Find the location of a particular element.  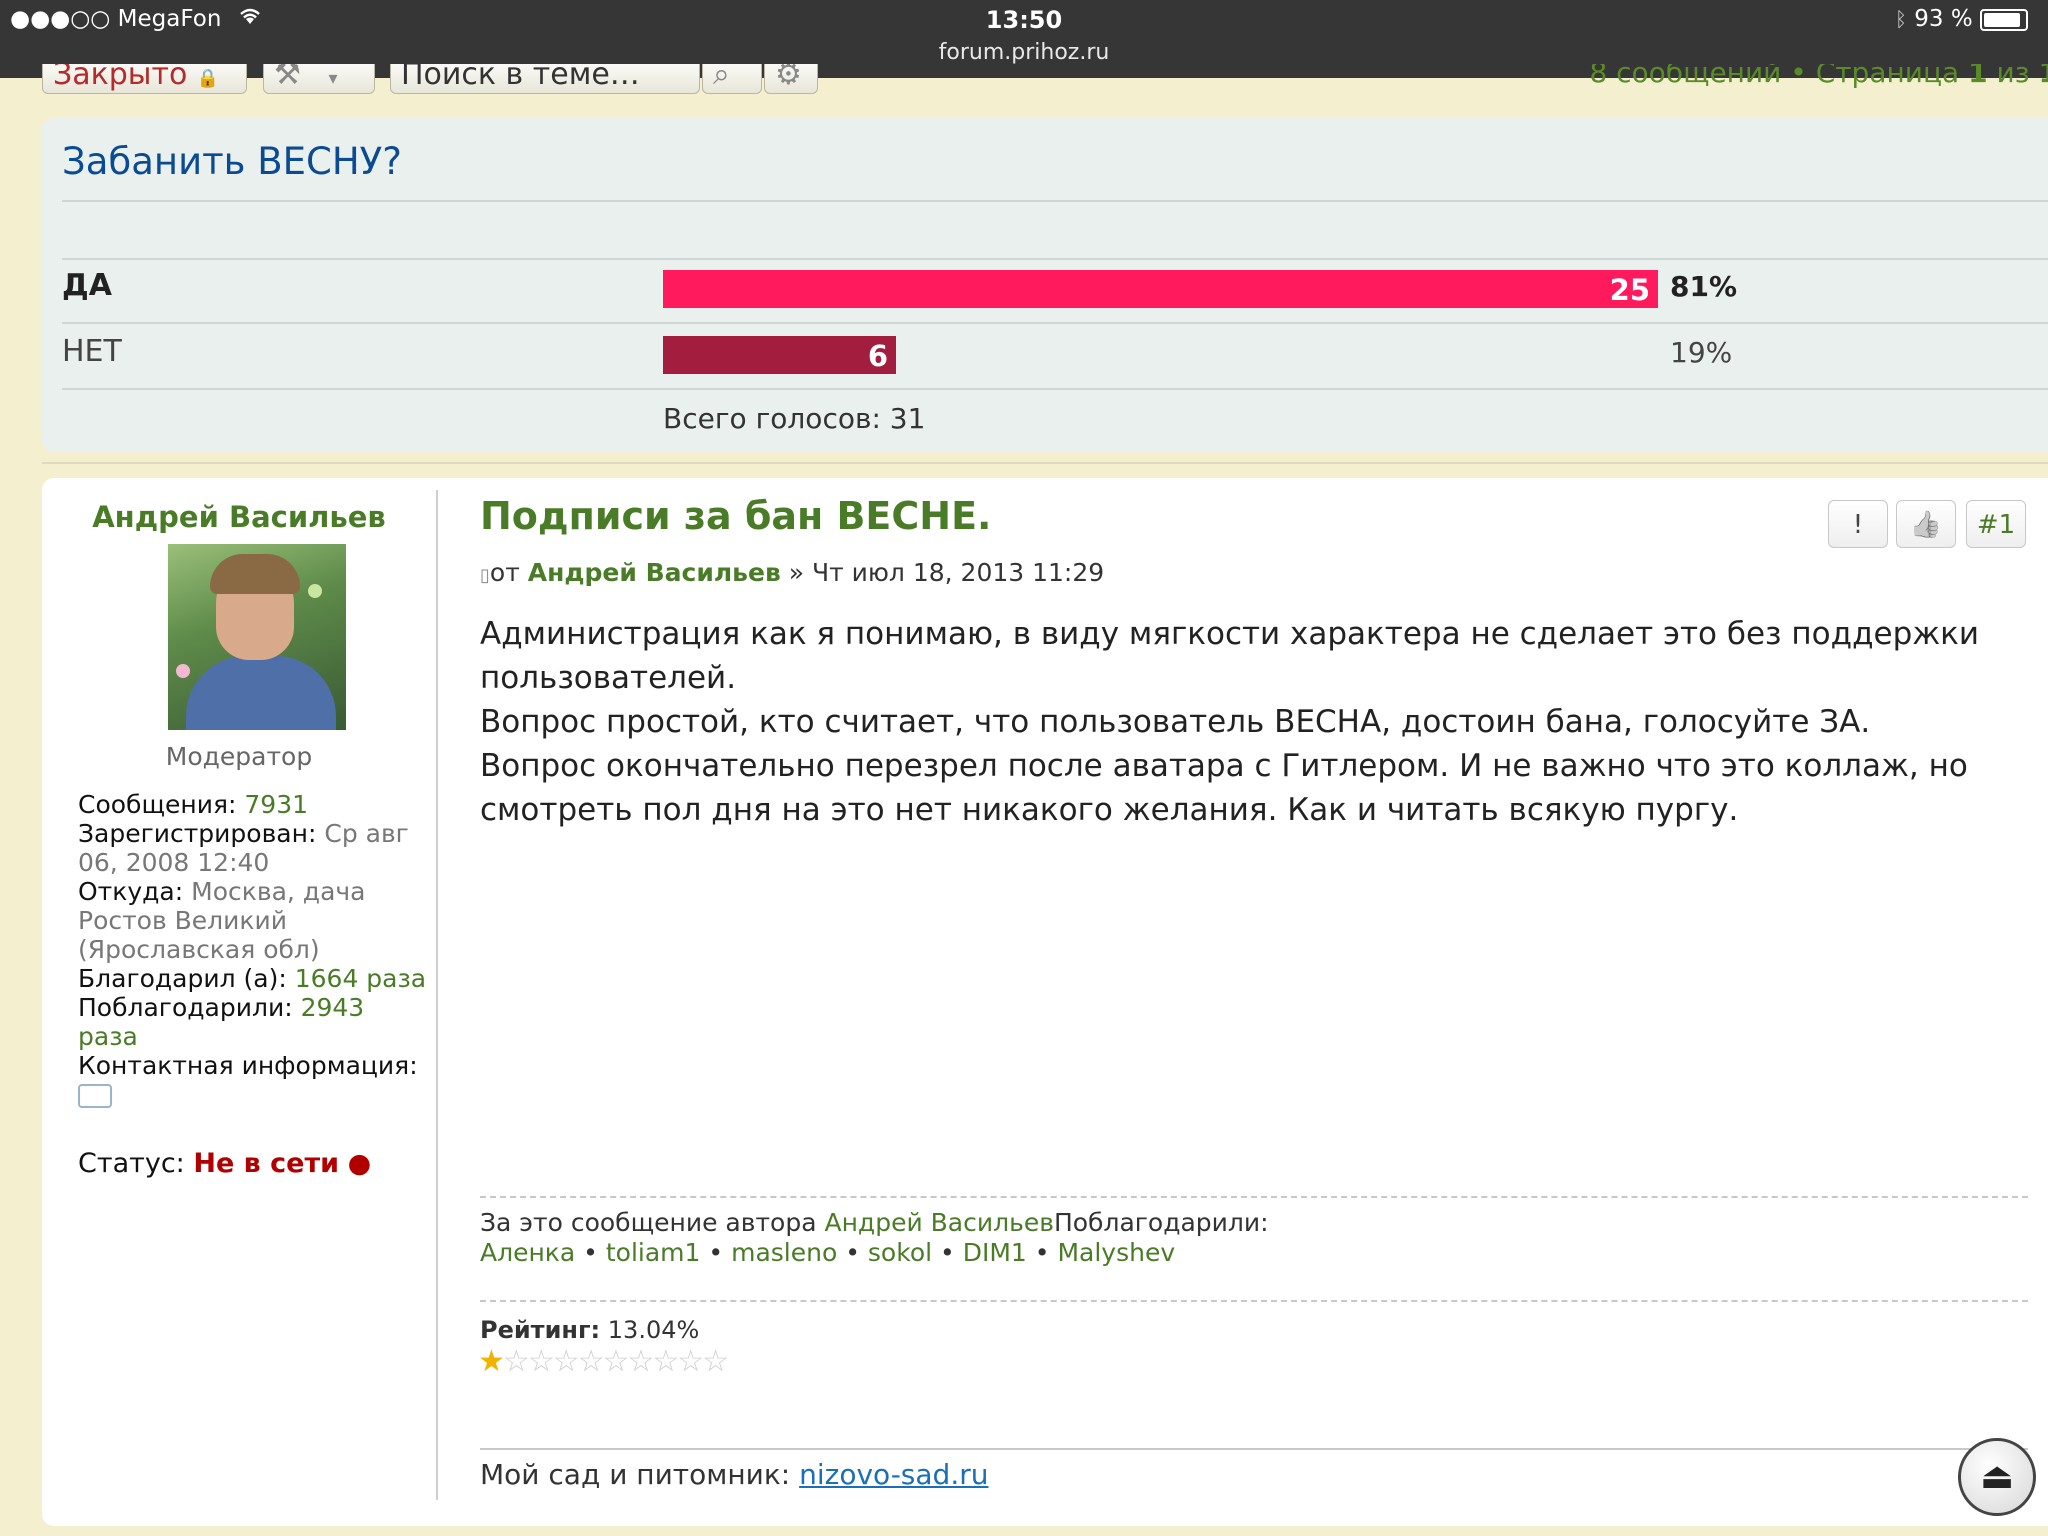

online-status: Статус: Не в сети ● is located at coordinates (225, 1163).